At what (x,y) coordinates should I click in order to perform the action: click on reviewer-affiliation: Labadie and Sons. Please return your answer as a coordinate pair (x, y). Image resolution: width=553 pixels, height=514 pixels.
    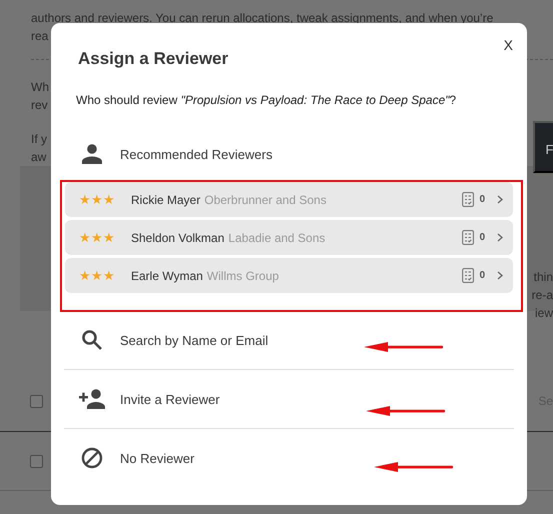
    Looking at the image, I should click on (277, 237).